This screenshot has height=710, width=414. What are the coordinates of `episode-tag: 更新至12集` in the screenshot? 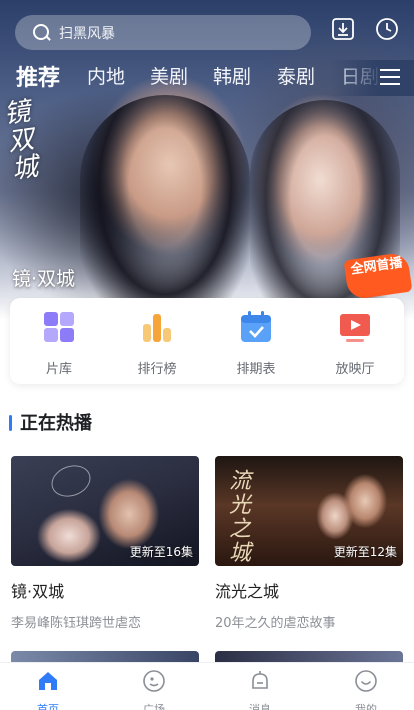 It's located at (365, 552).